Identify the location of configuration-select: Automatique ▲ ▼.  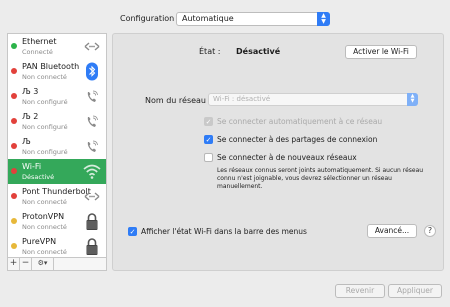
(253, 19).